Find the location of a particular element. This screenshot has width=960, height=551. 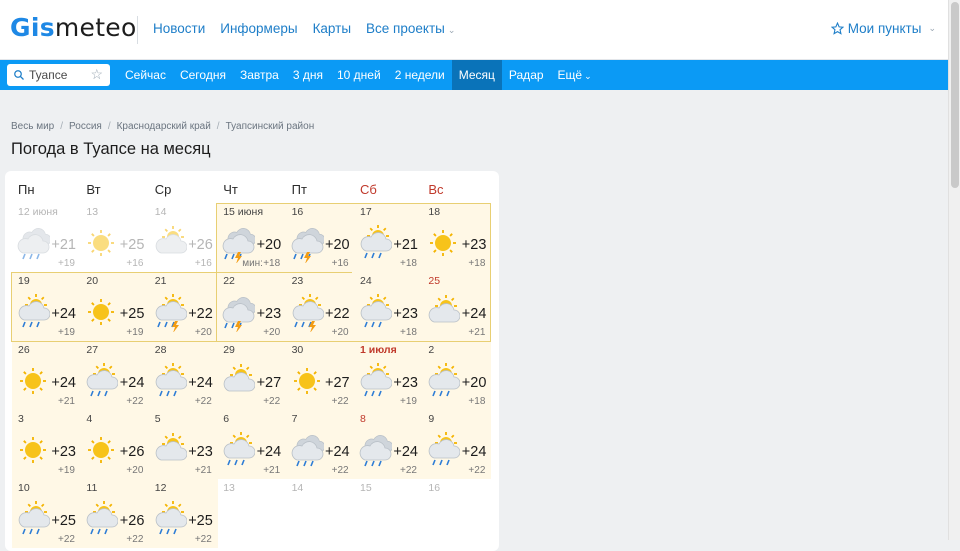

weekday-header: Пн is located at coordinates (26, 189).